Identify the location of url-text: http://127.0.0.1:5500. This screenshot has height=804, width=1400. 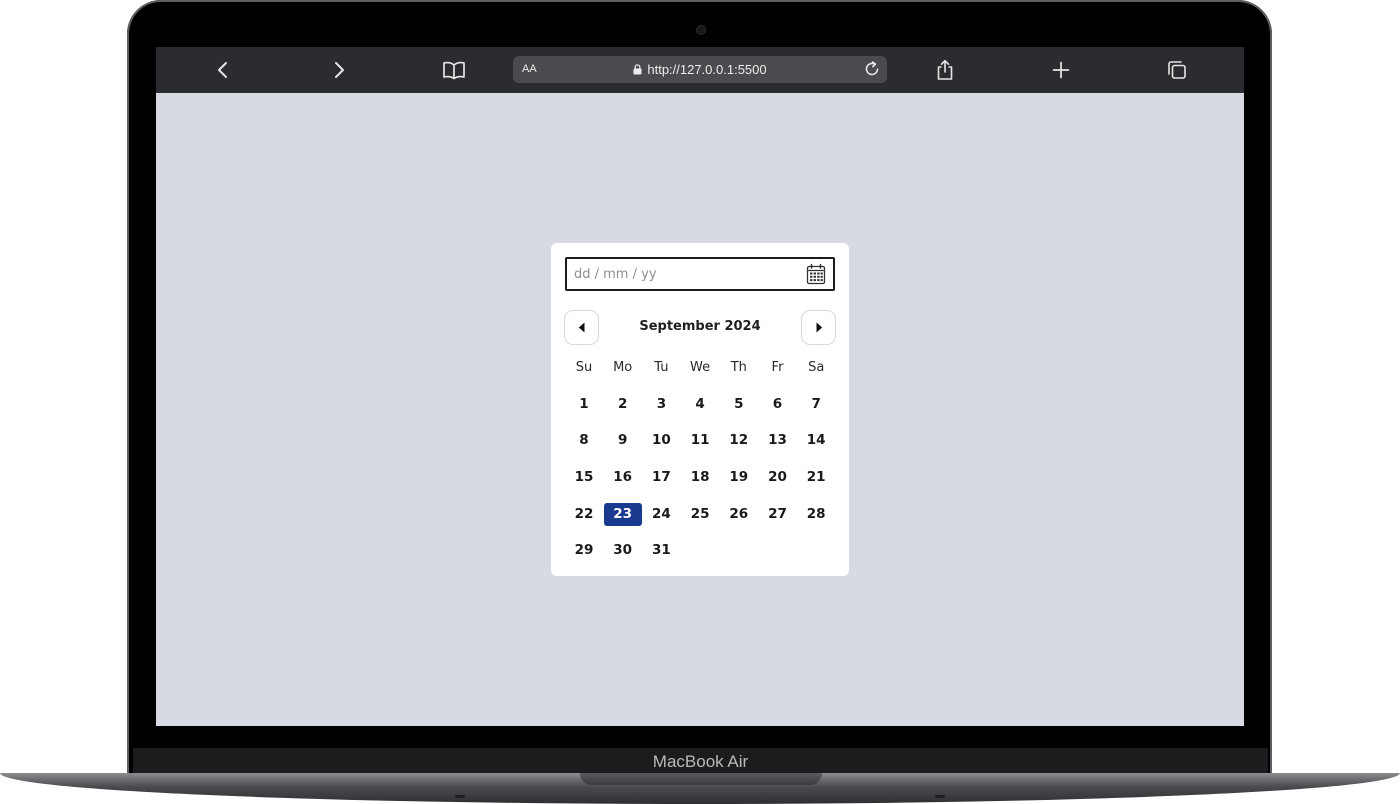
(707, 69).